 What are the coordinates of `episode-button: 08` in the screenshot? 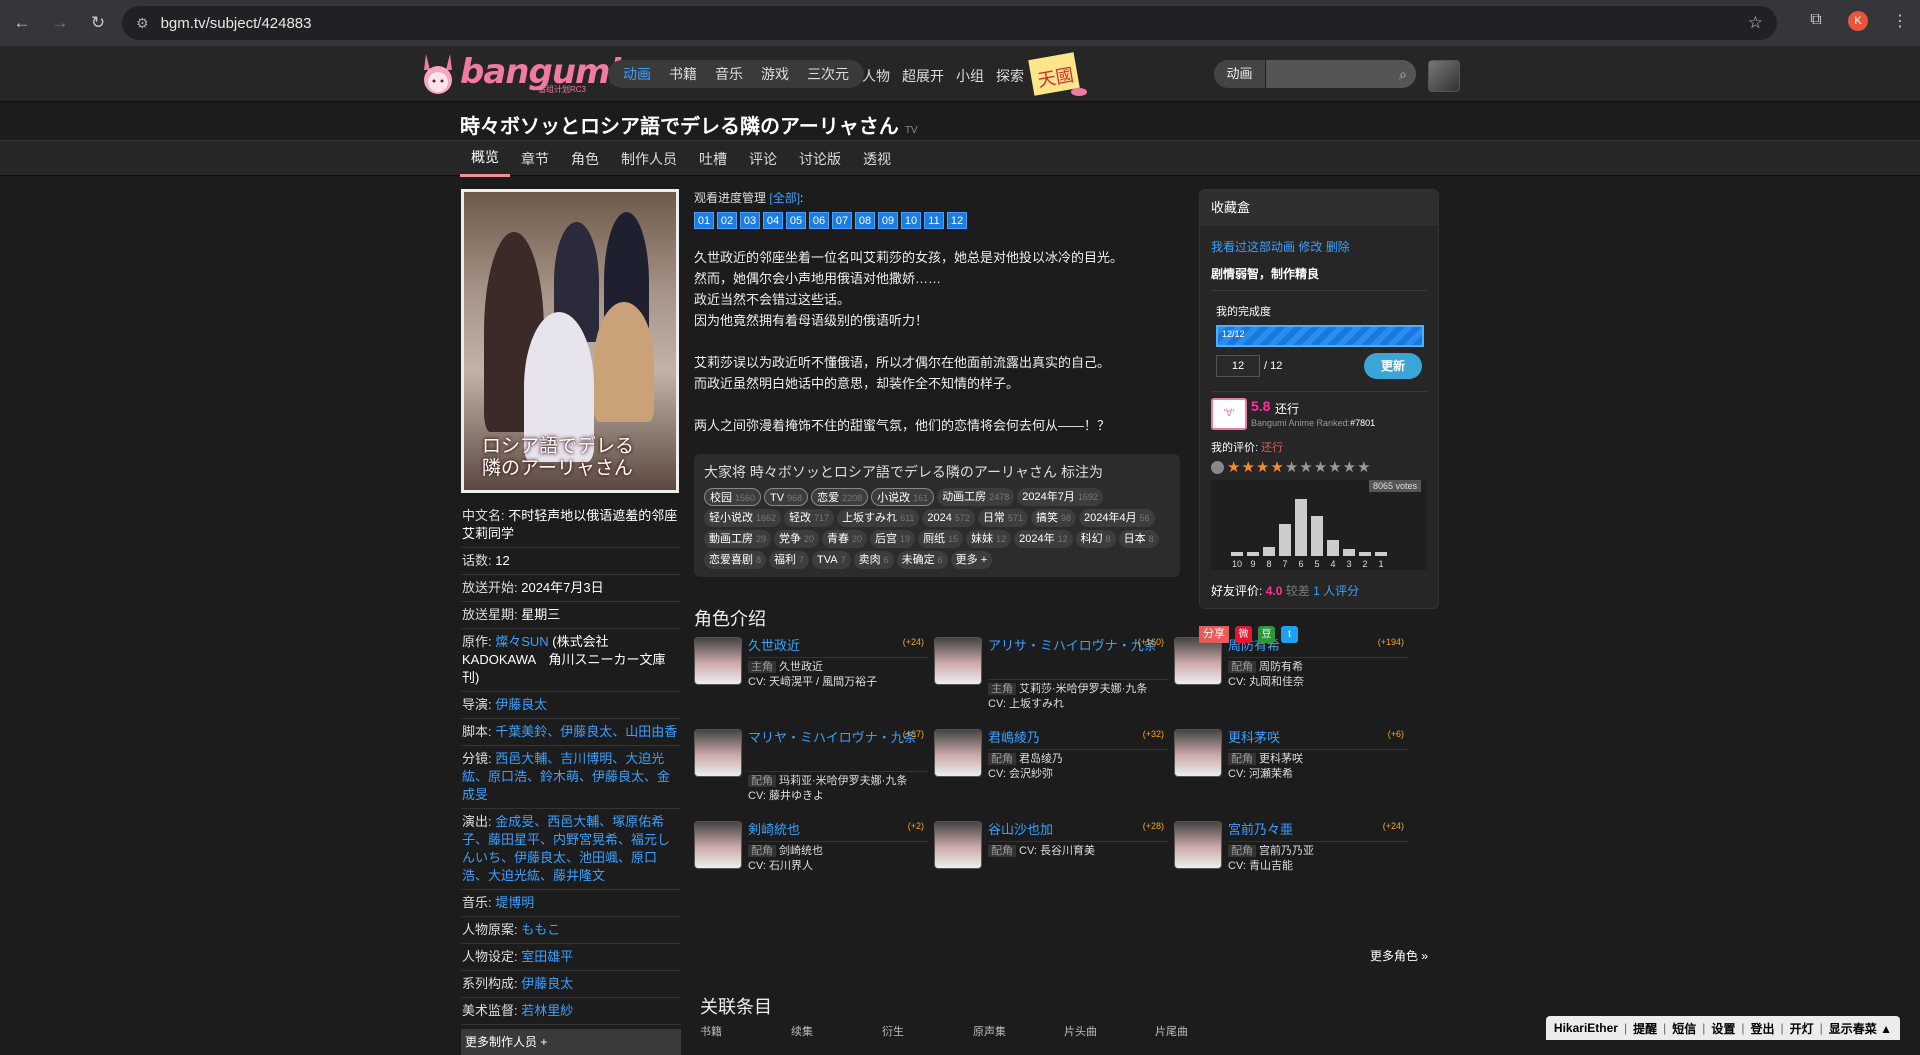 It's located at (865, 220).